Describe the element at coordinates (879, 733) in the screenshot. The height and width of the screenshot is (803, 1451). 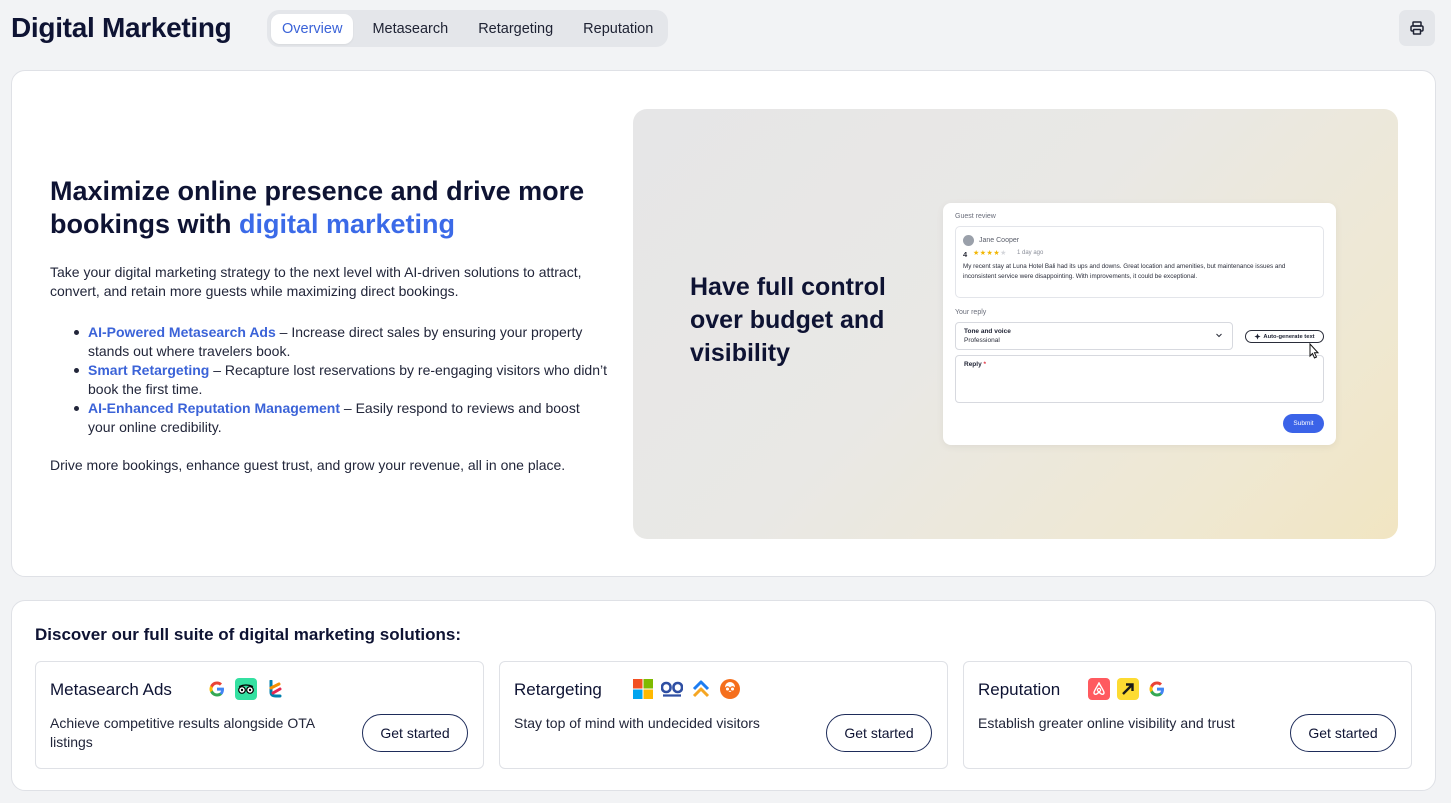
I see `get-started-retargeting-button: Get started` at that location.